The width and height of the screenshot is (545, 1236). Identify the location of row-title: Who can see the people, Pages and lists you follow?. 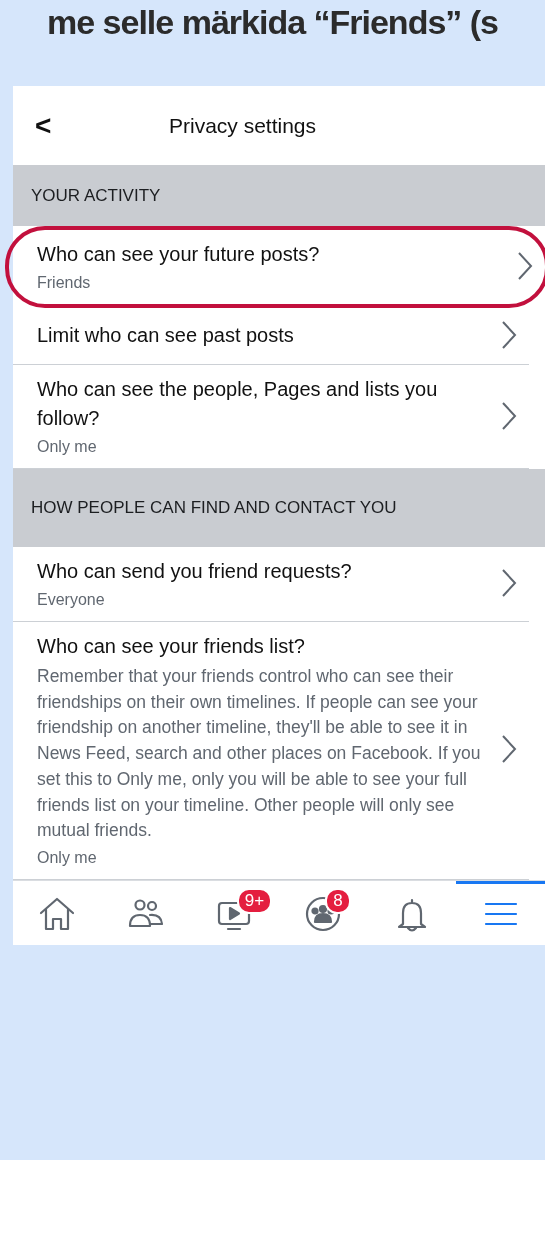
(238, 404).